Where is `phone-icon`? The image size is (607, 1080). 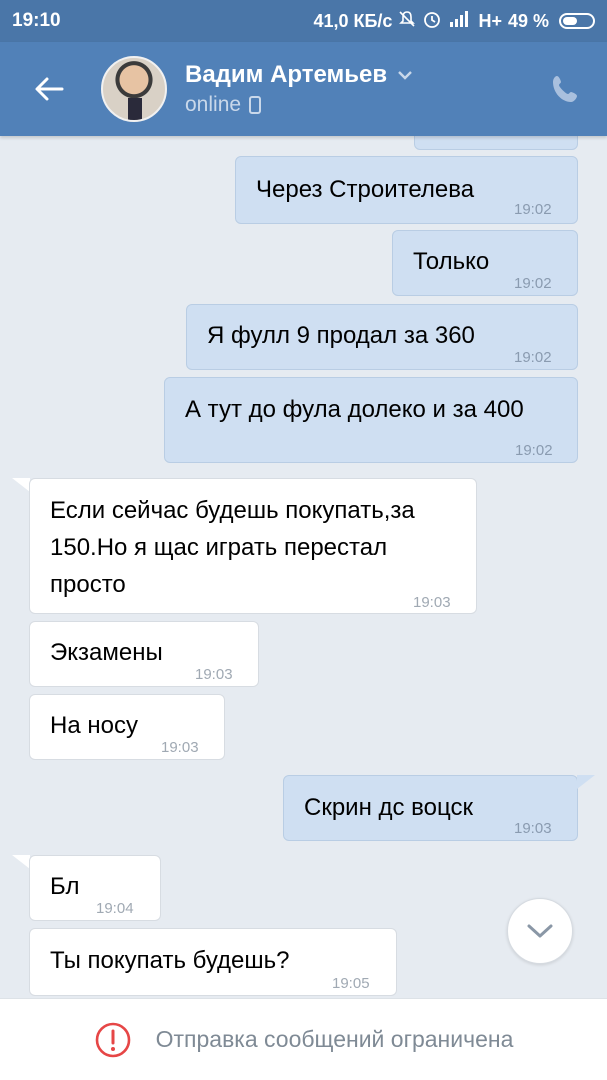
phone-icon is located at coordinates (565, 89).